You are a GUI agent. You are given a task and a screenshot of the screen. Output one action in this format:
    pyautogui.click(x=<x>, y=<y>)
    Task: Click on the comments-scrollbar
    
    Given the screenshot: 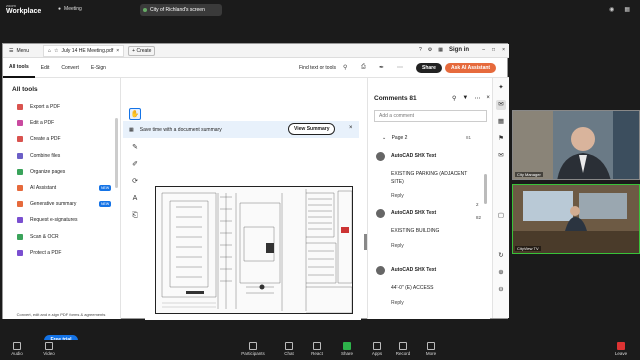 What is the action you would take?
    pyautogui.click(x=485, y=189)
    